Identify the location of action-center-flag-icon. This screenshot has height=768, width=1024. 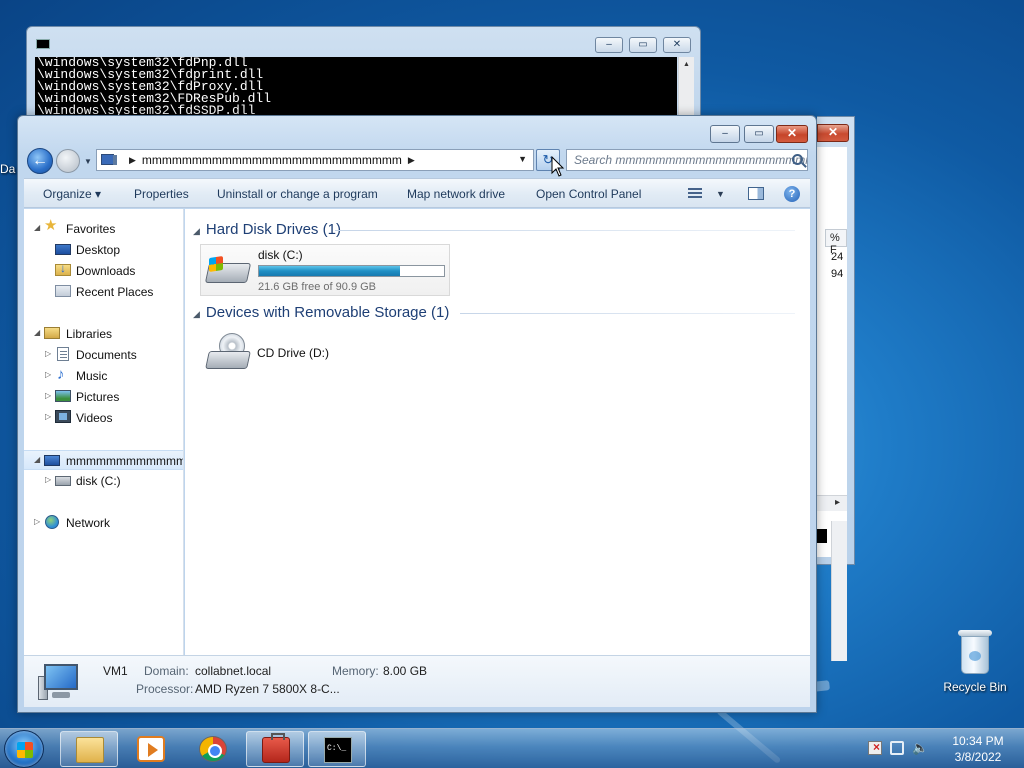
(875, 747).